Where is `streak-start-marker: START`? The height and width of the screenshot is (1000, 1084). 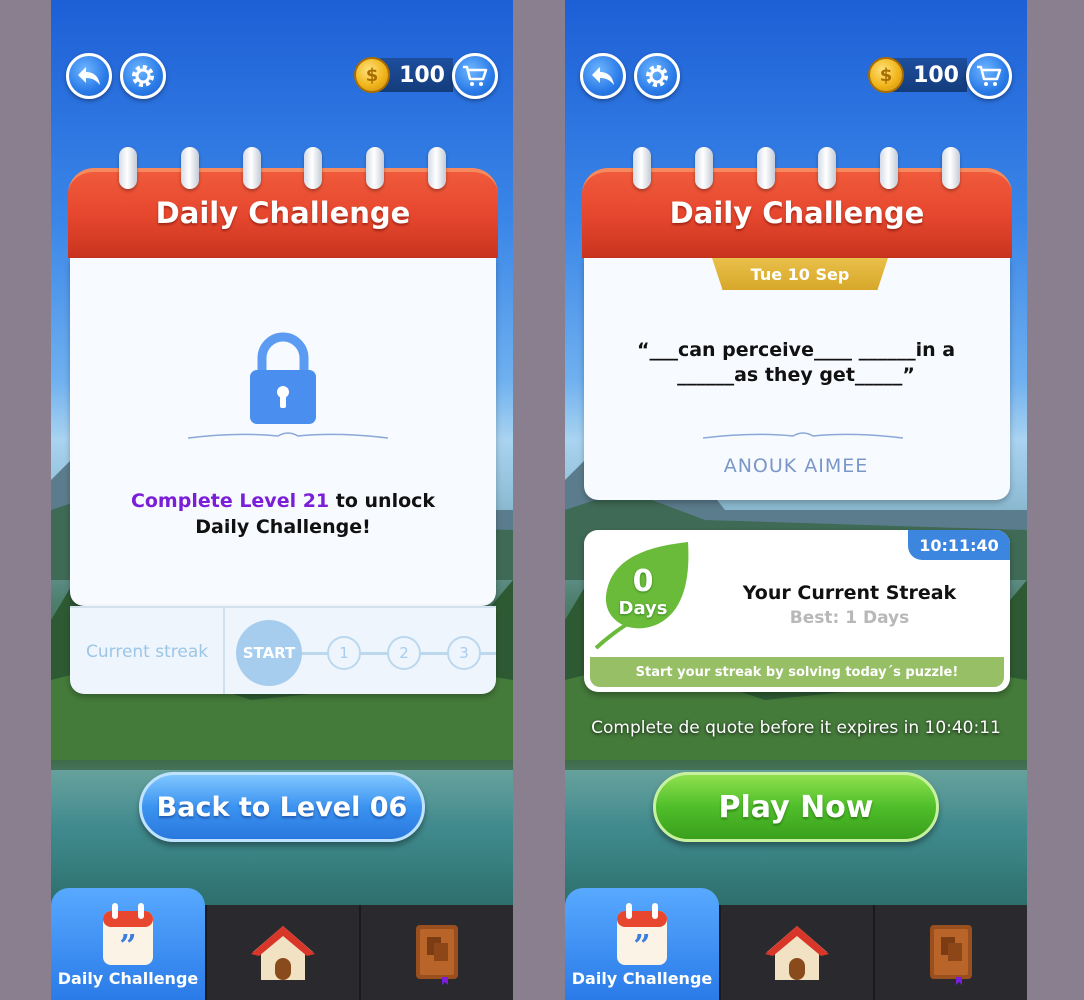
streak-start-marker: START is located at coordinates (269, 653).